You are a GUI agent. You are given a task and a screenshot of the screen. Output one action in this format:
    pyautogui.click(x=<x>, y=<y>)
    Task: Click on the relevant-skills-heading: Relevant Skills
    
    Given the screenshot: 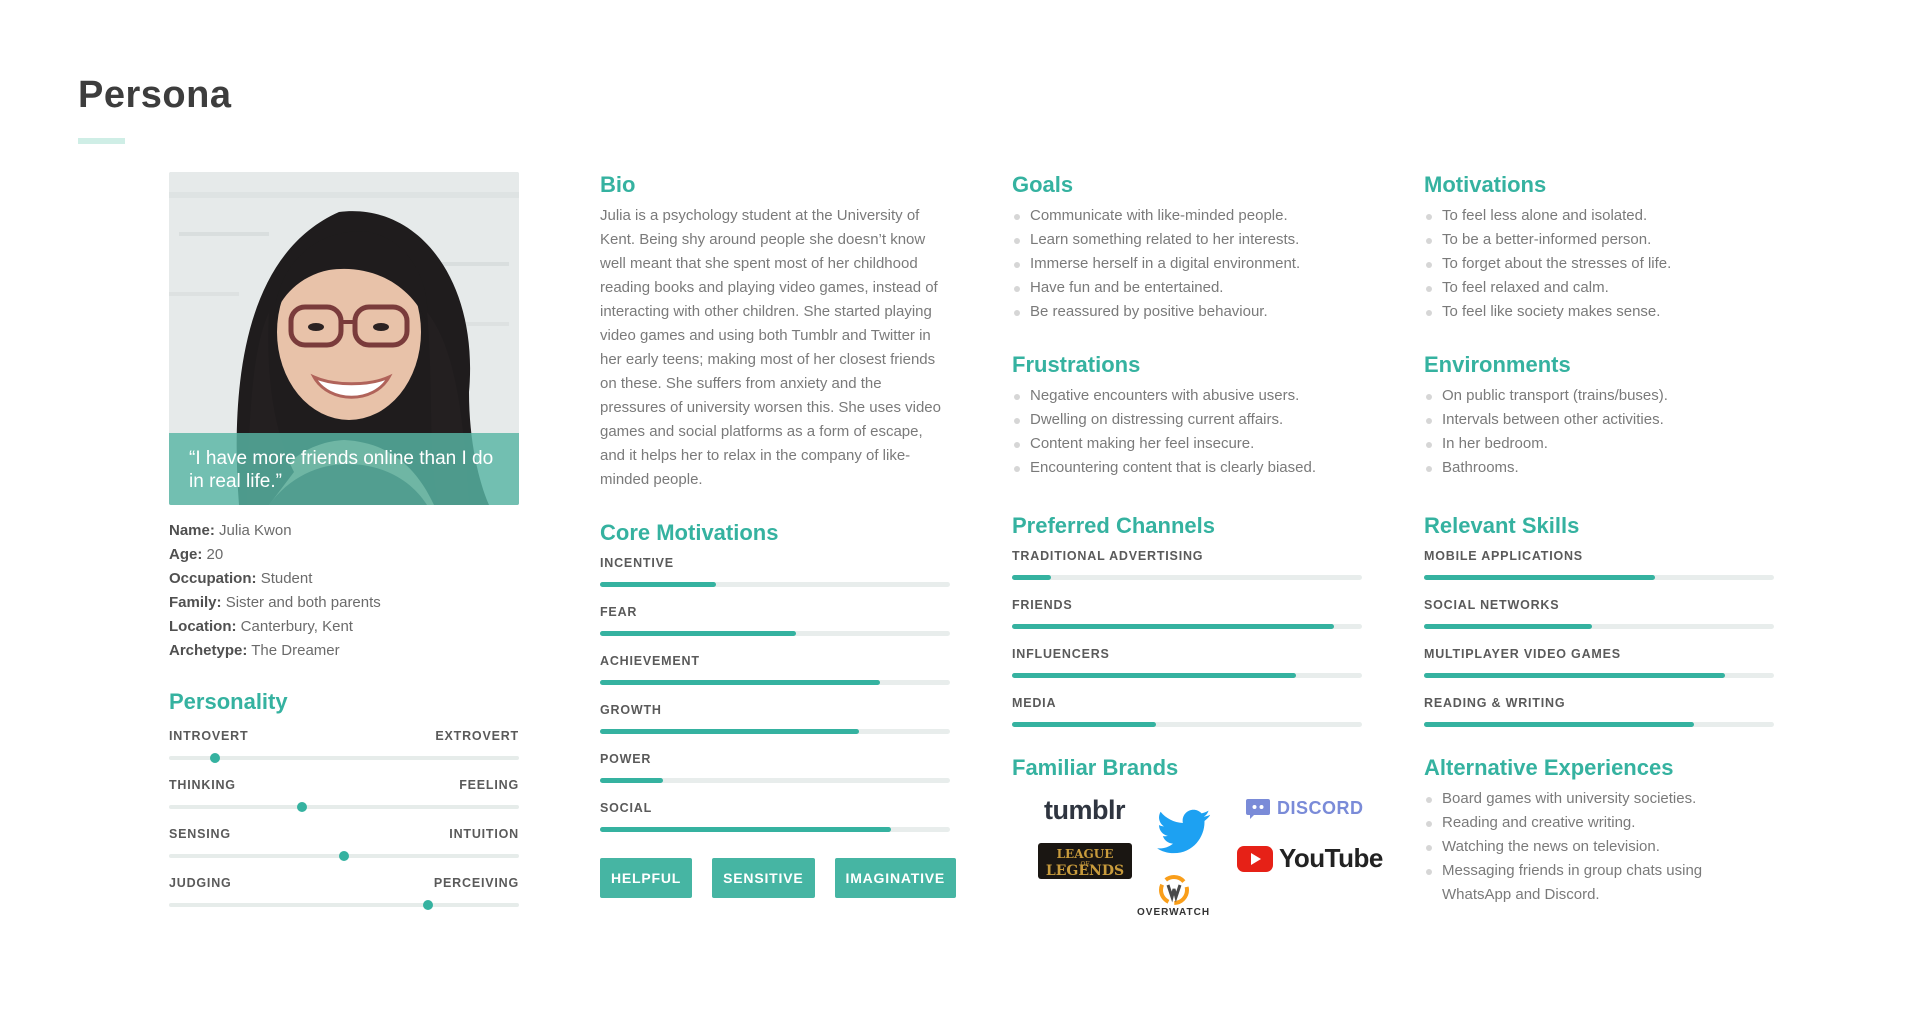 What is the action you would take?
    pyautogui.click(x=1502, y=525)
    